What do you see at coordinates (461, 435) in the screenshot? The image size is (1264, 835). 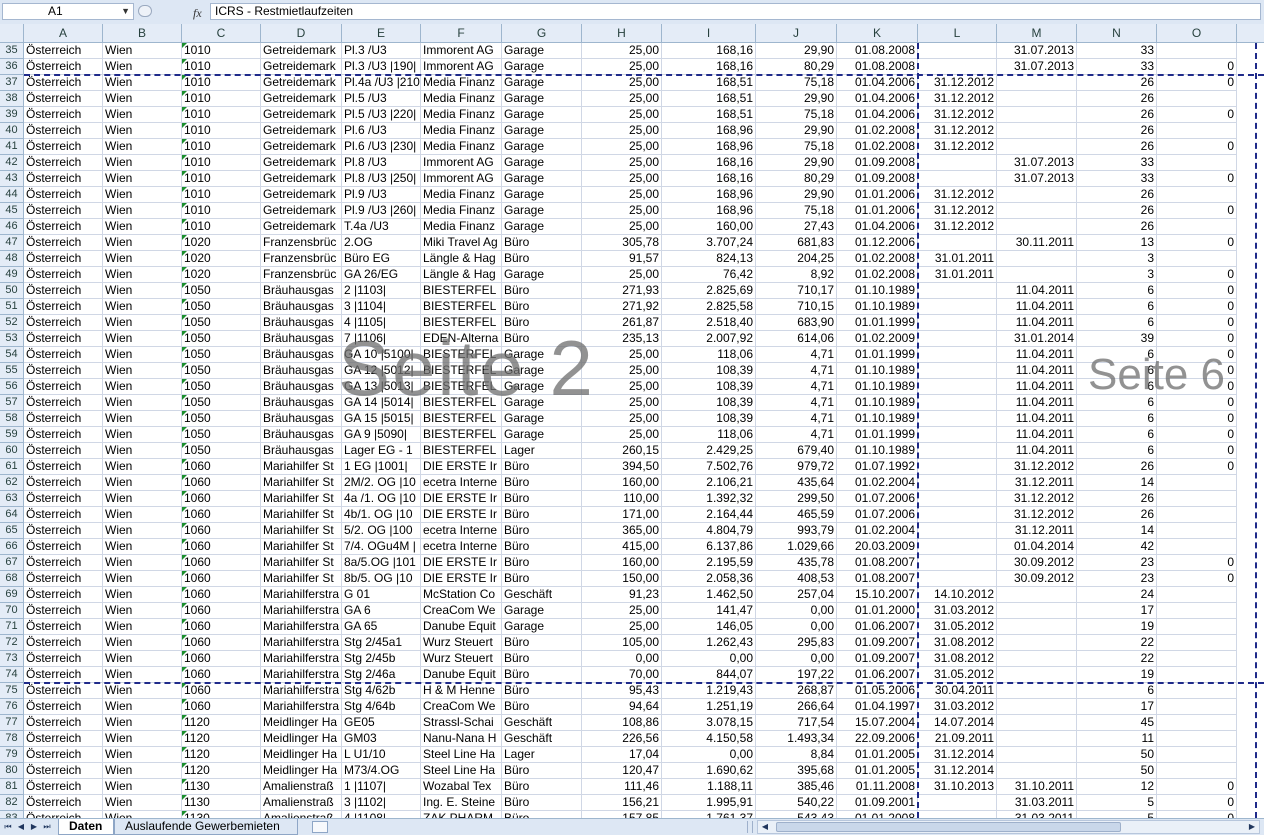 I see `cell-f: BIESTERFEL` at bounding box center [461, 435].